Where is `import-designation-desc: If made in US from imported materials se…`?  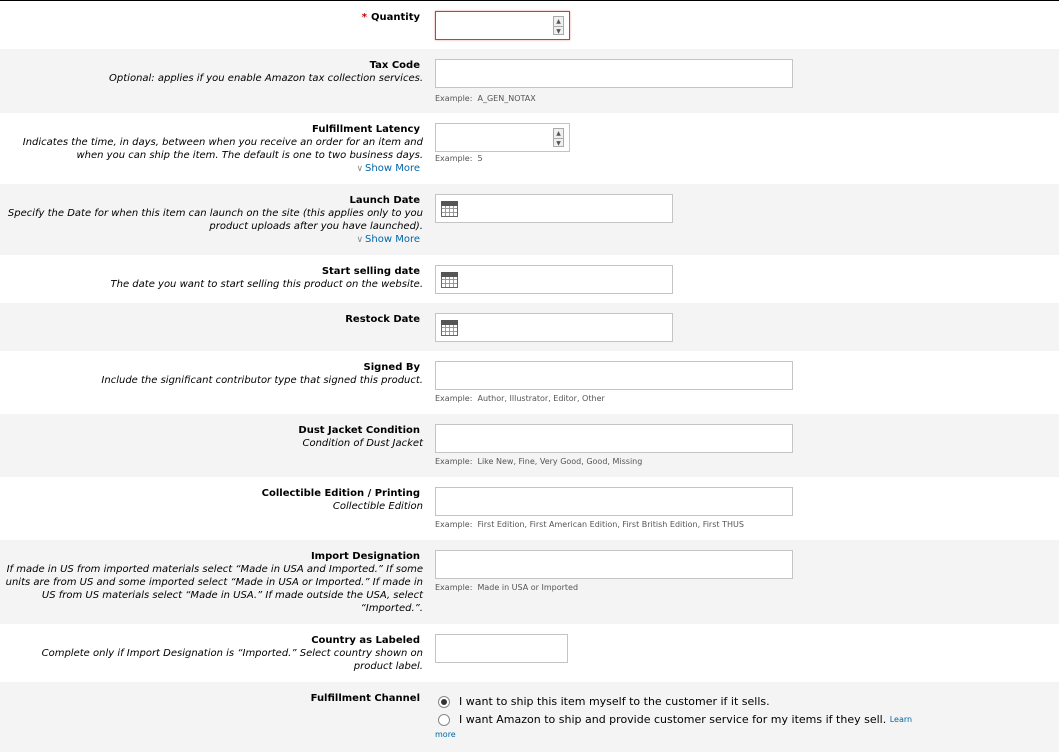
import-designation-desc: If made in US from imported materials se… is located at coordinates (214, 589).